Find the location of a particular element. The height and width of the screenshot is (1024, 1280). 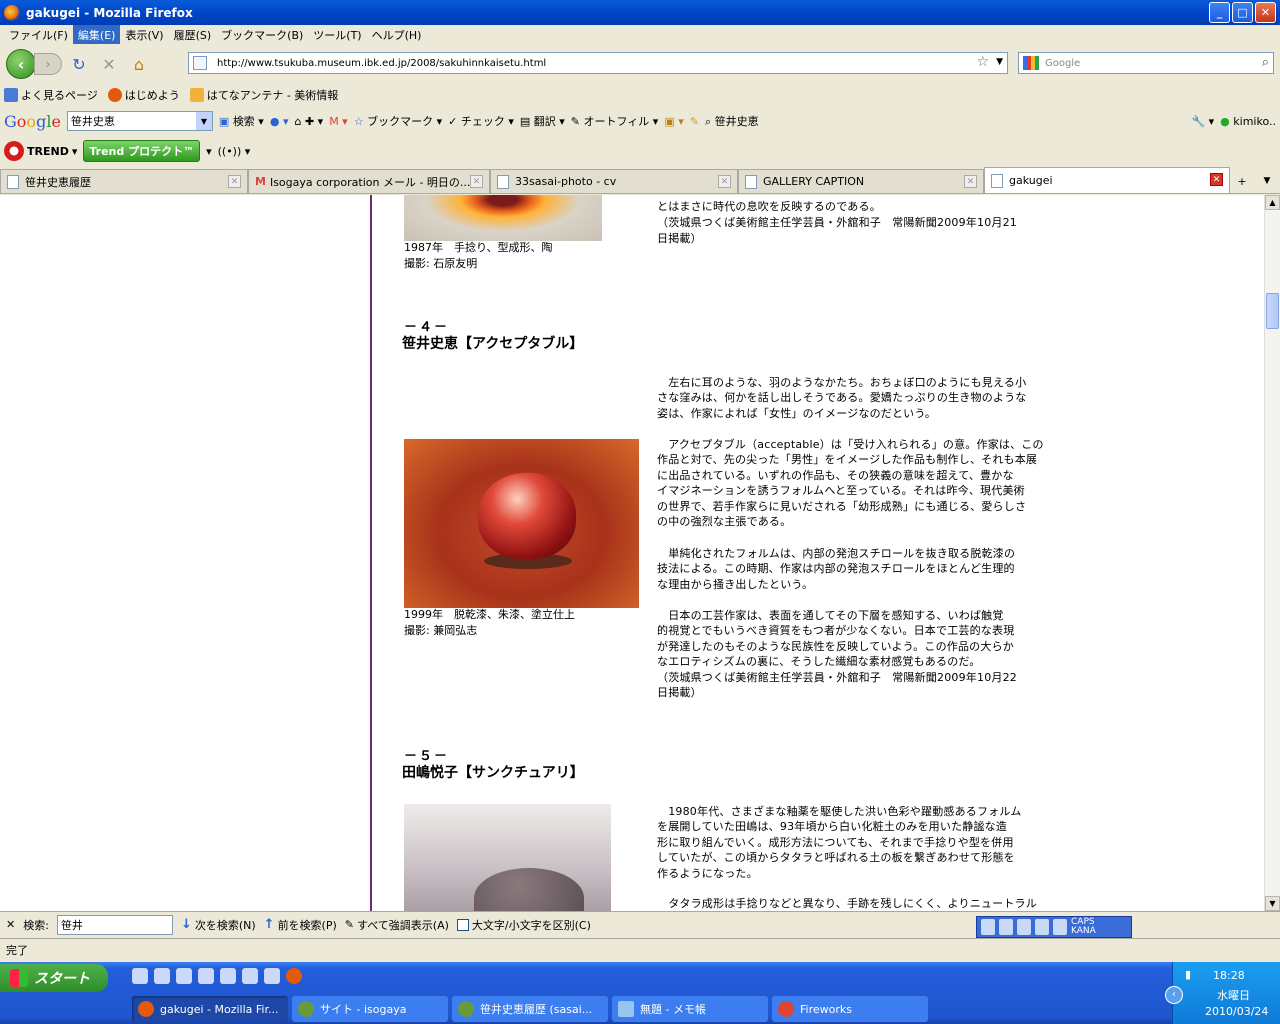

forward-button: › is located at coordinates (48, 64).